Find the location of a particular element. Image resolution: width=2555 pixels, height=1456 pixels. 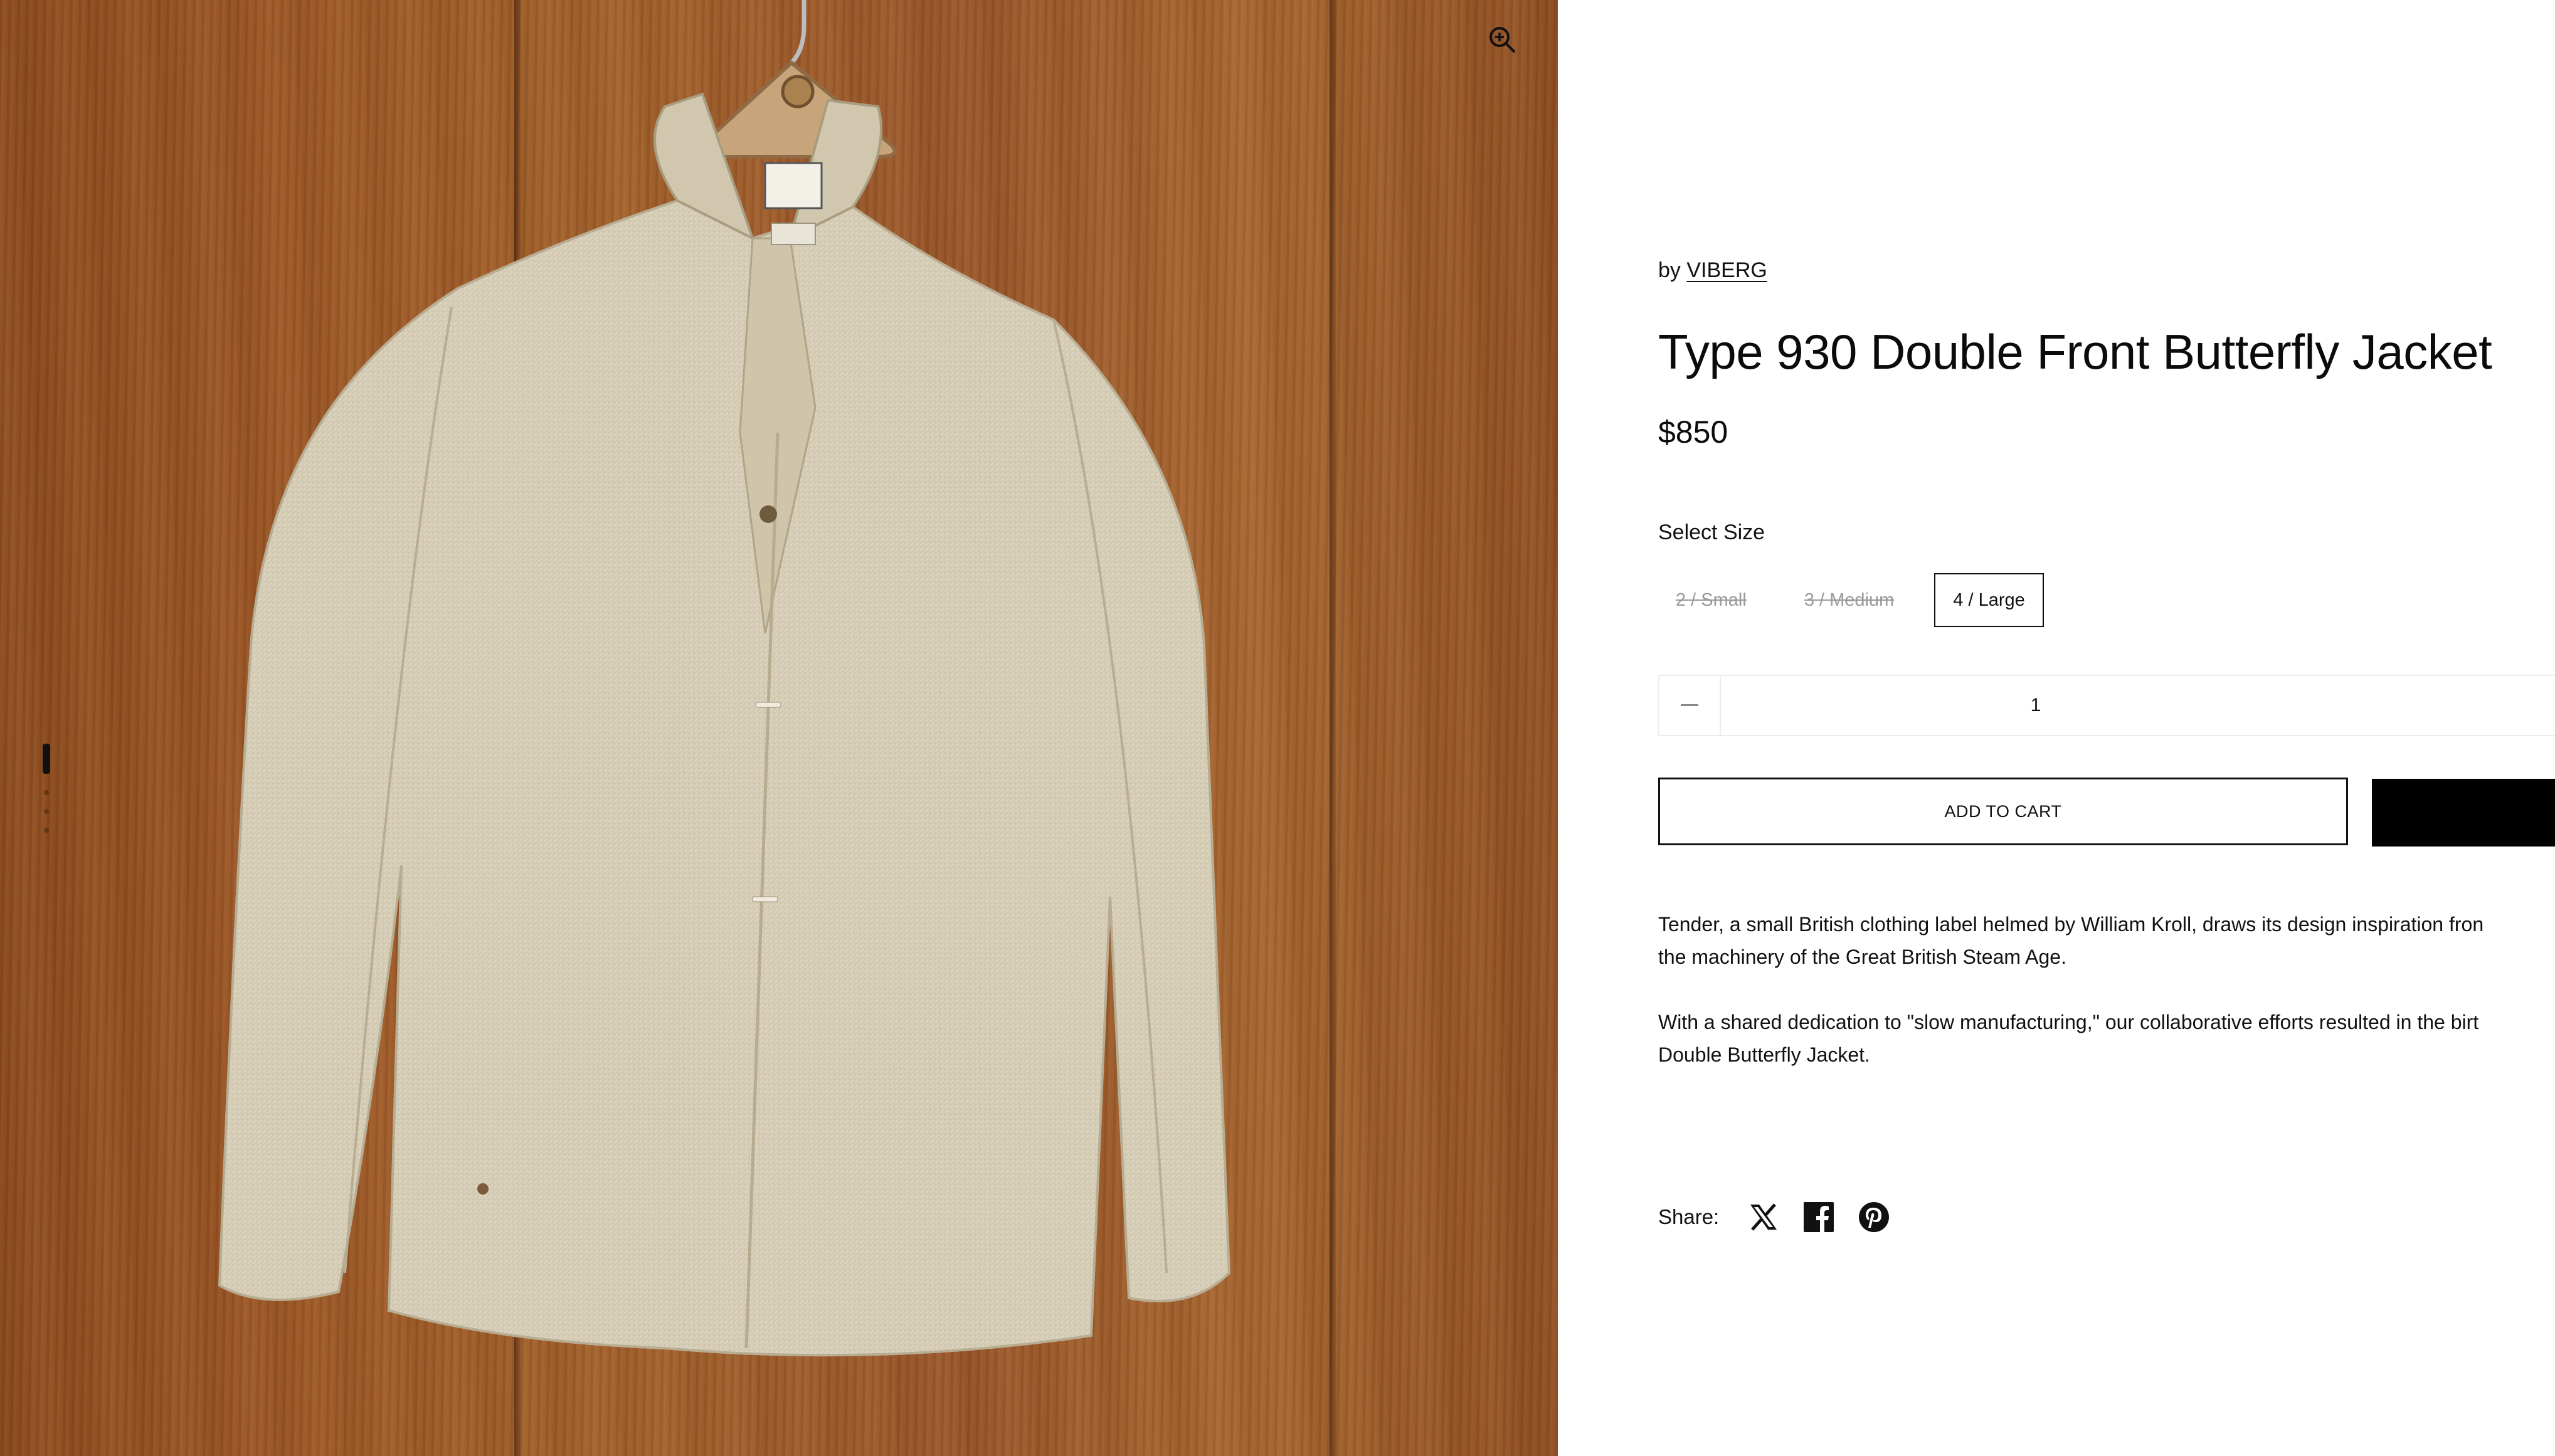

vendor-link: VIBERG is located at coordinates (1726, 270).